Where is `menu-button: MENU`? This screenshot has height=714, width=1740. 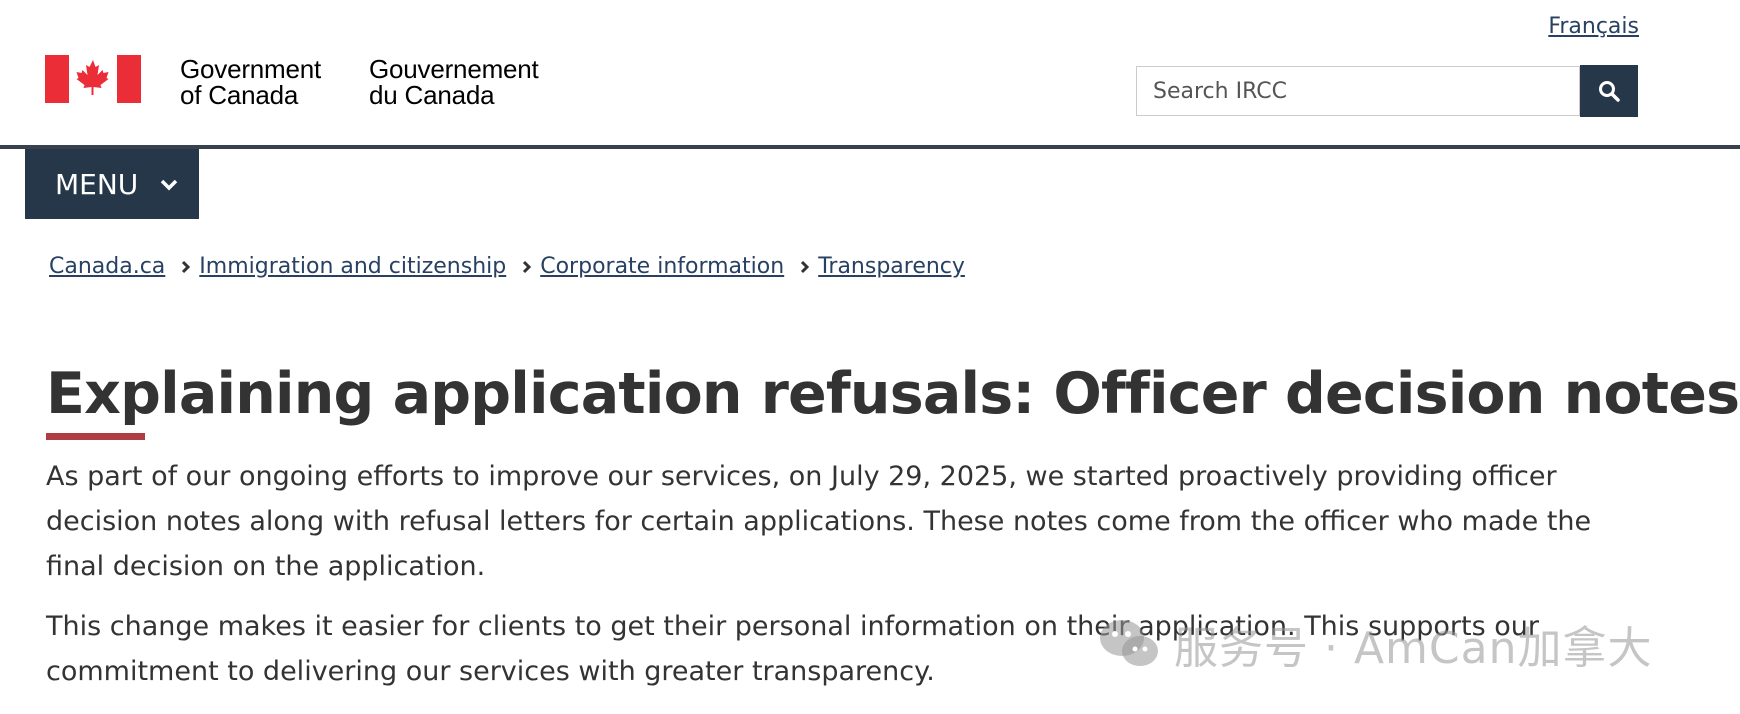
menu-button: MENU is located at coordinates (112, 184).